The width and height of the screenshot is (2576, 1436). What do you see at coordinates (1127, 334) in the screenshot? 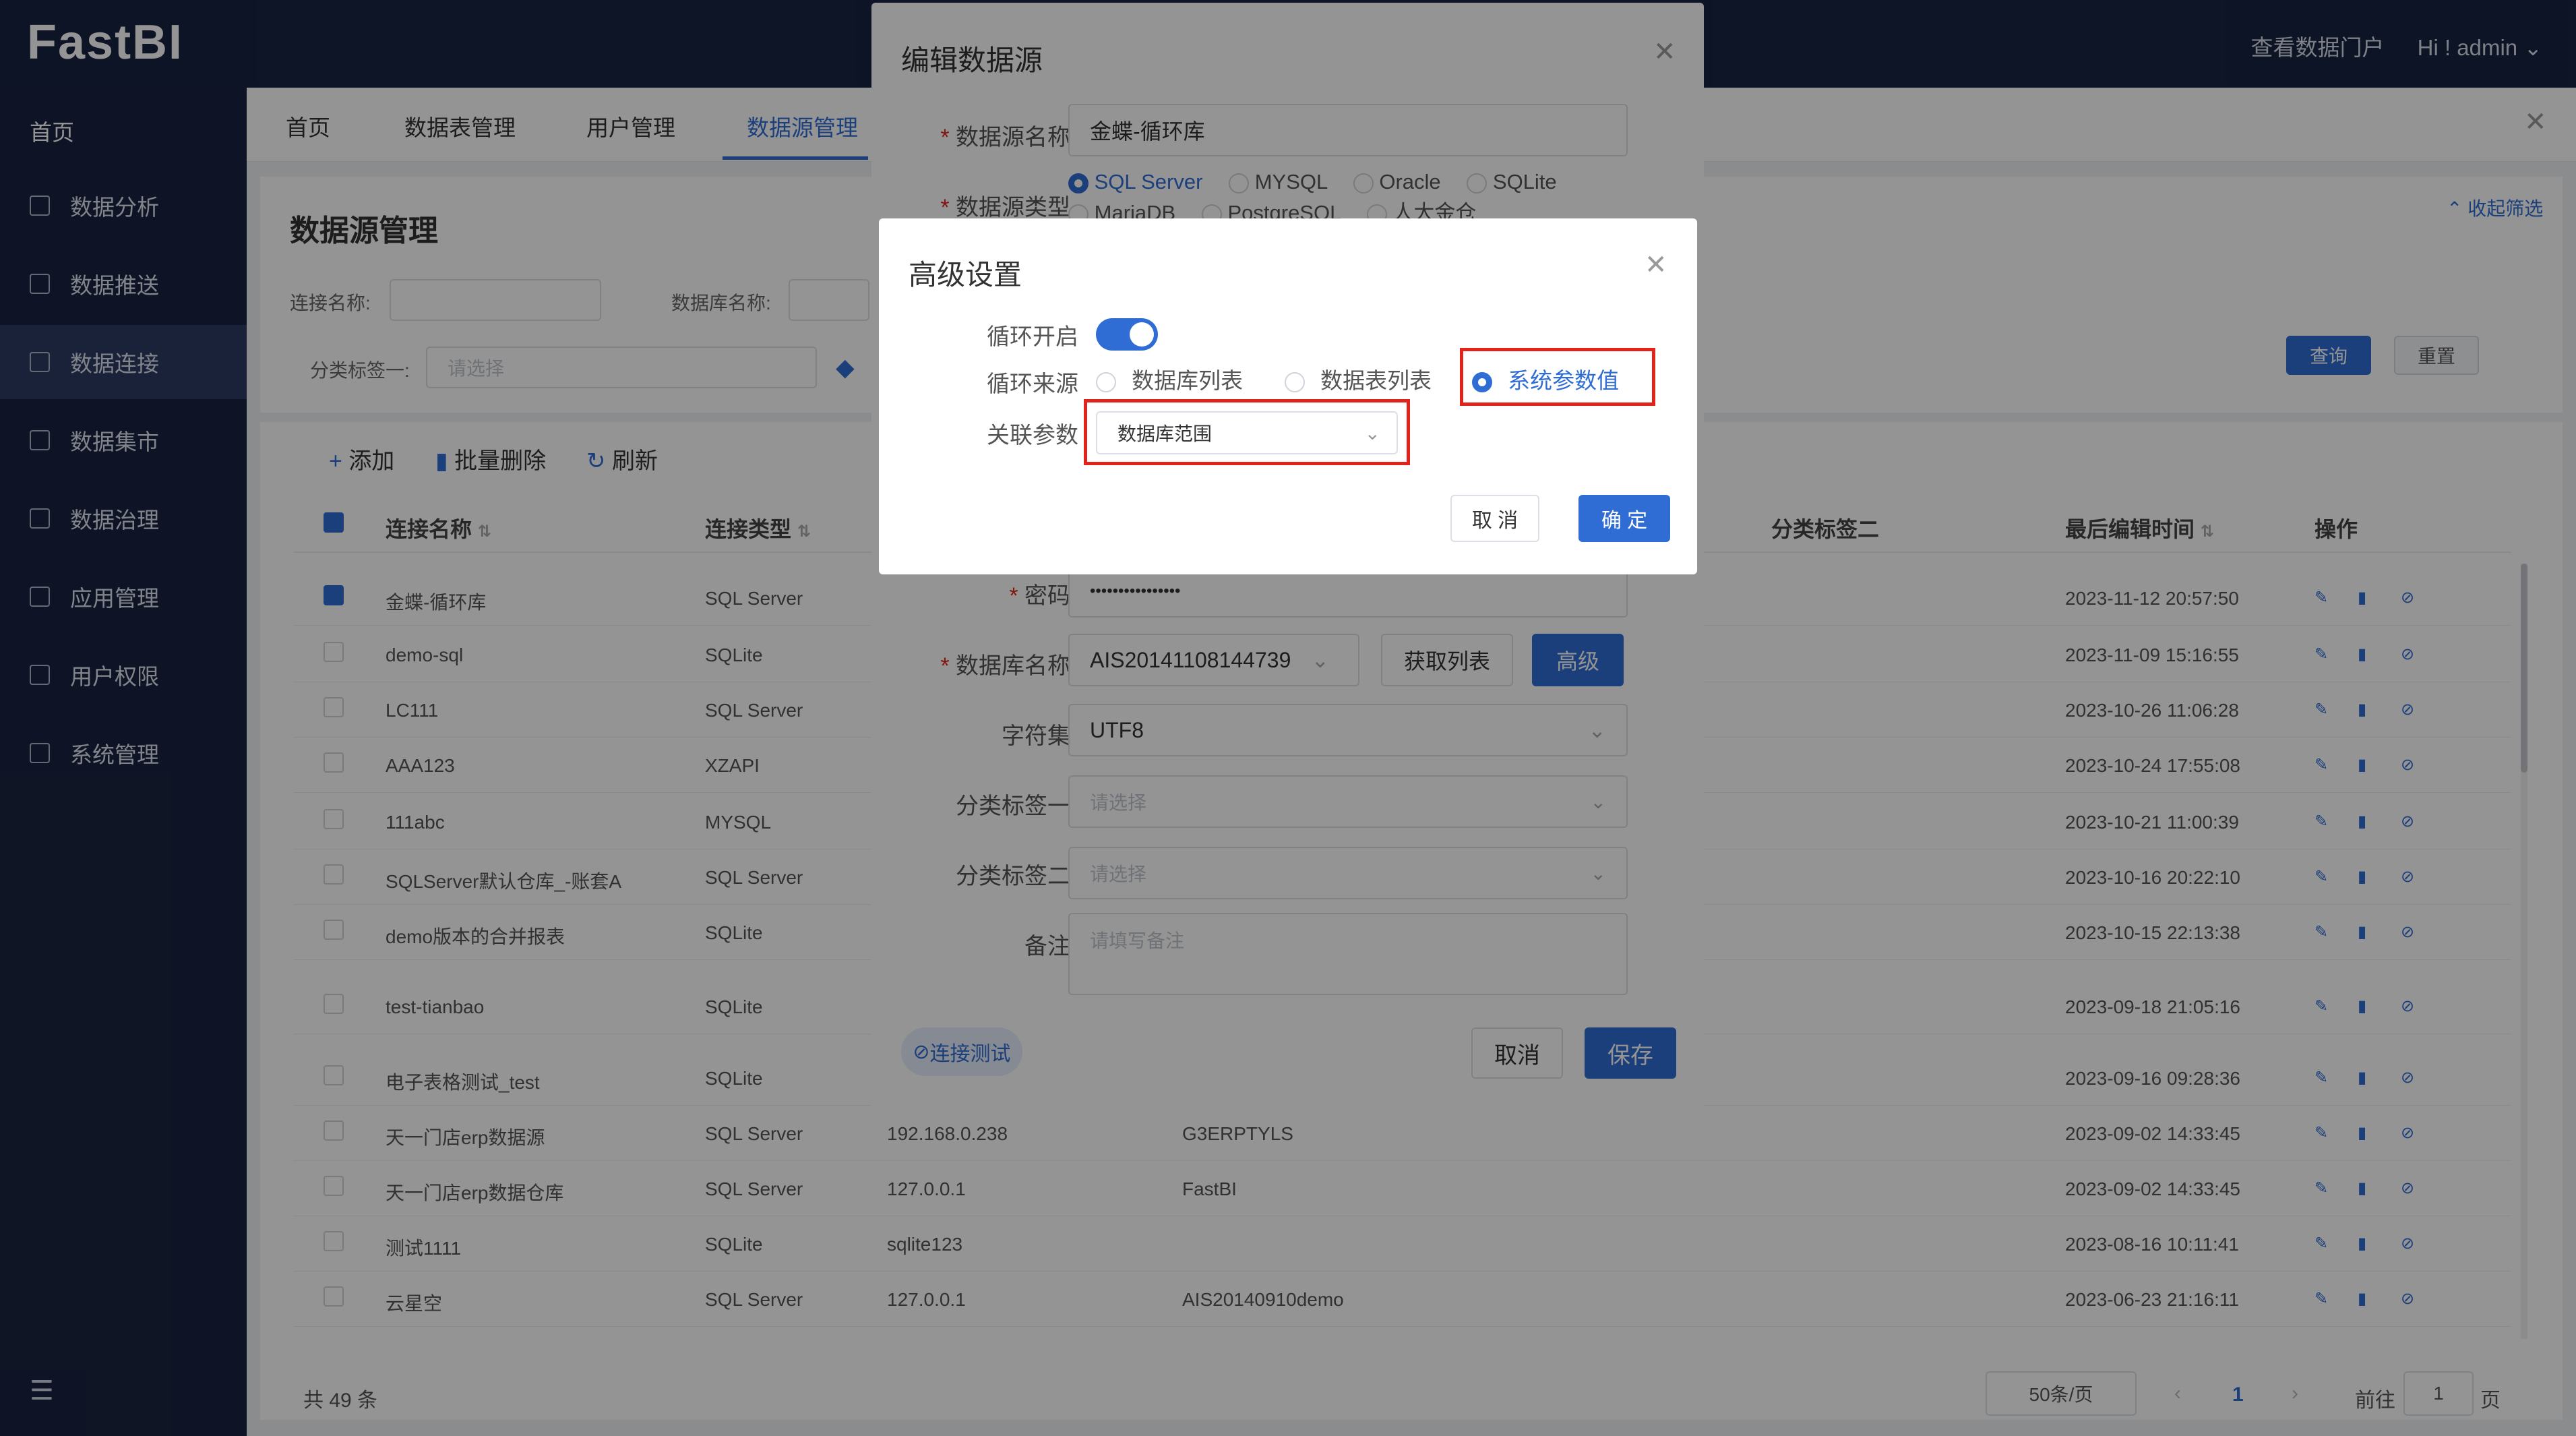
I see `loop-toggle` at bounding box center [1127, 334].